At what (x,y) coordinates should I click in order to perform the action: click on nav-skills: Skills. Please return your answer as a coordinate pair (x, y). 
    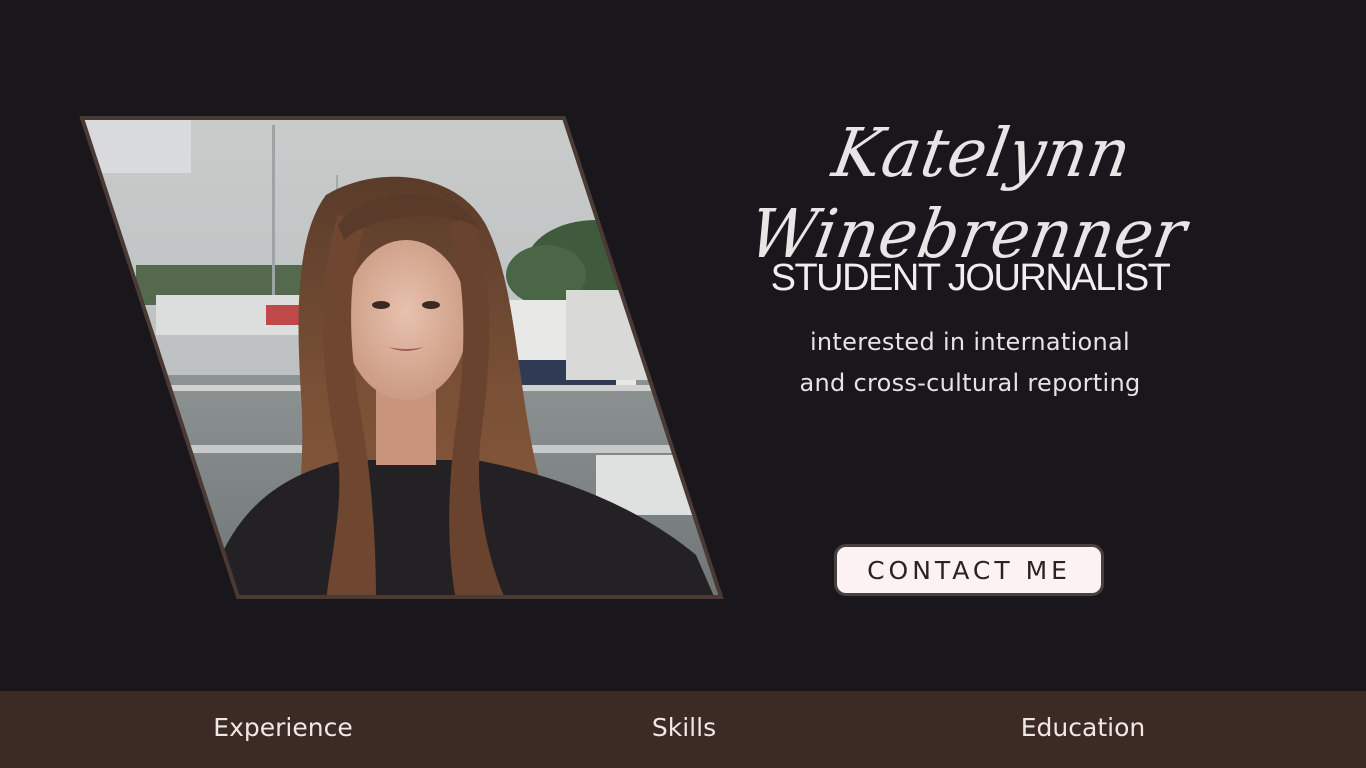
    Looking at the image, I should click on (684, 727).